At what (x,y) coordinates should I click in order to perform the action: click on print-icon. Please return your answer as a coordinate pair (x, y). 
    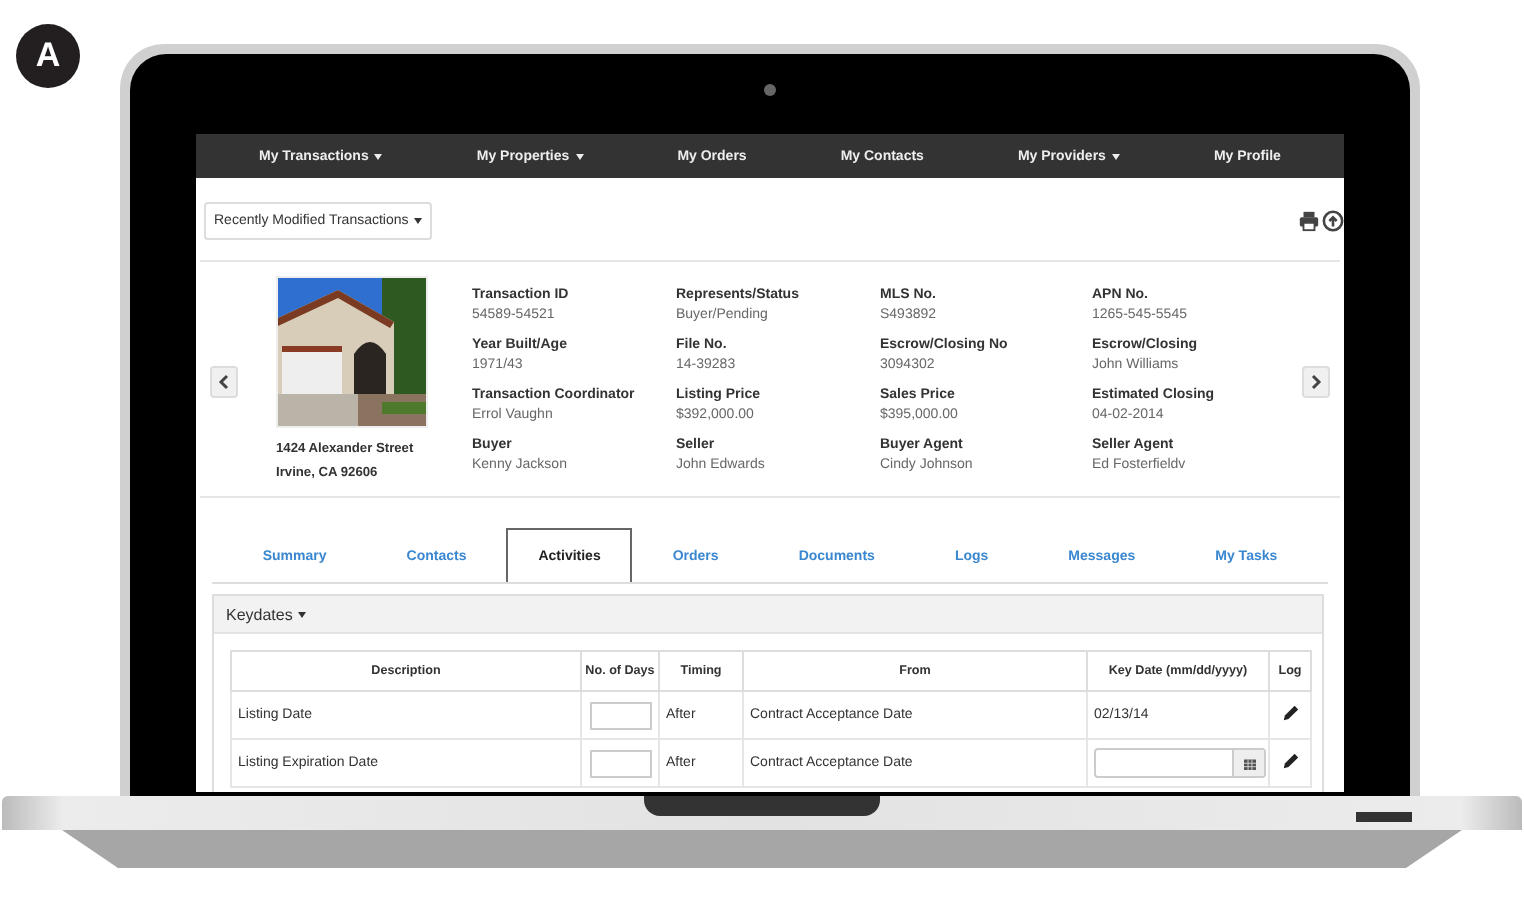
    Looking at the image, I should click on (1309, 221).